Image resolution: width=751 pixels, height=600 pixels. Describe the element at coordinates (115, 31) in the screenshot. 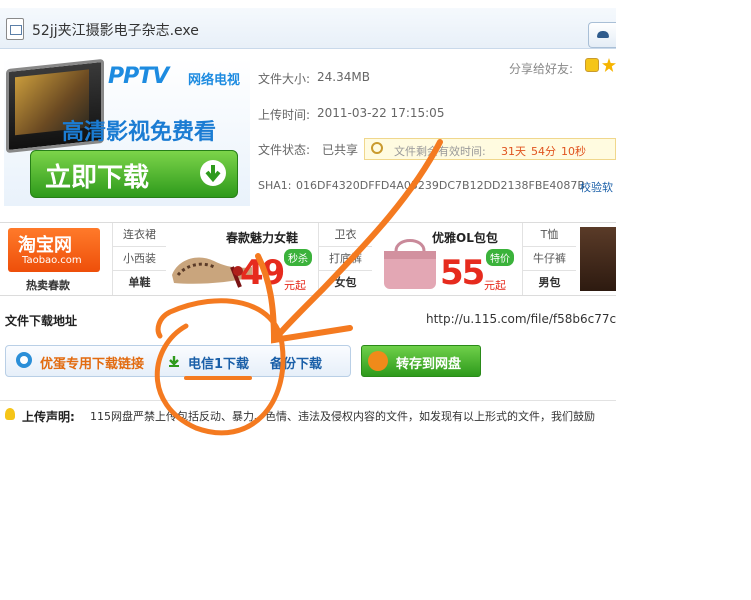

I see `file-title: 52jj夹江摄影电子杂志.exe` at that location.